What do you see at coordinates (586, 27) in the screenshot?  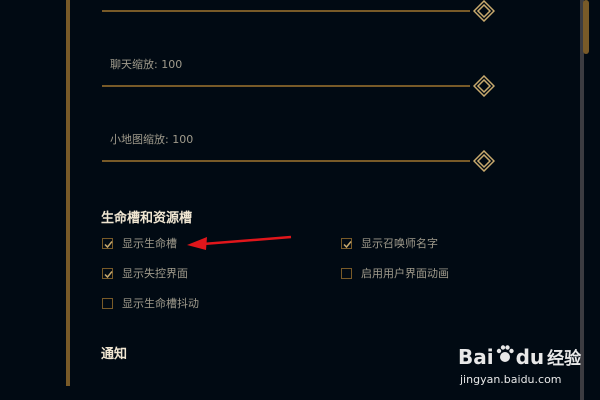 I see `scrollbar-thumb` at bounding box center [586, 27].